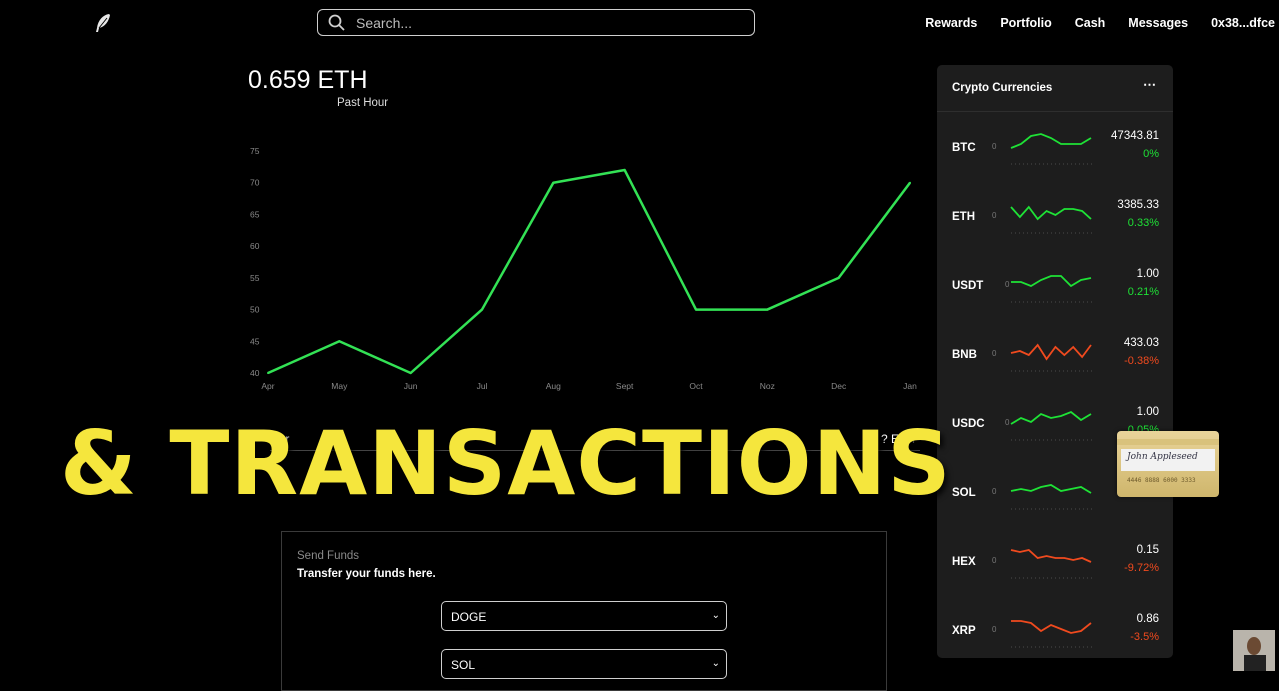 This screenshot has width=1279, height=691. What do you see at coordinates (1168, 464) in the screenshot?
I see `credit-card-image: John Appleseed 4446 8888 6000 3333` at bounding box center [1168, 464].